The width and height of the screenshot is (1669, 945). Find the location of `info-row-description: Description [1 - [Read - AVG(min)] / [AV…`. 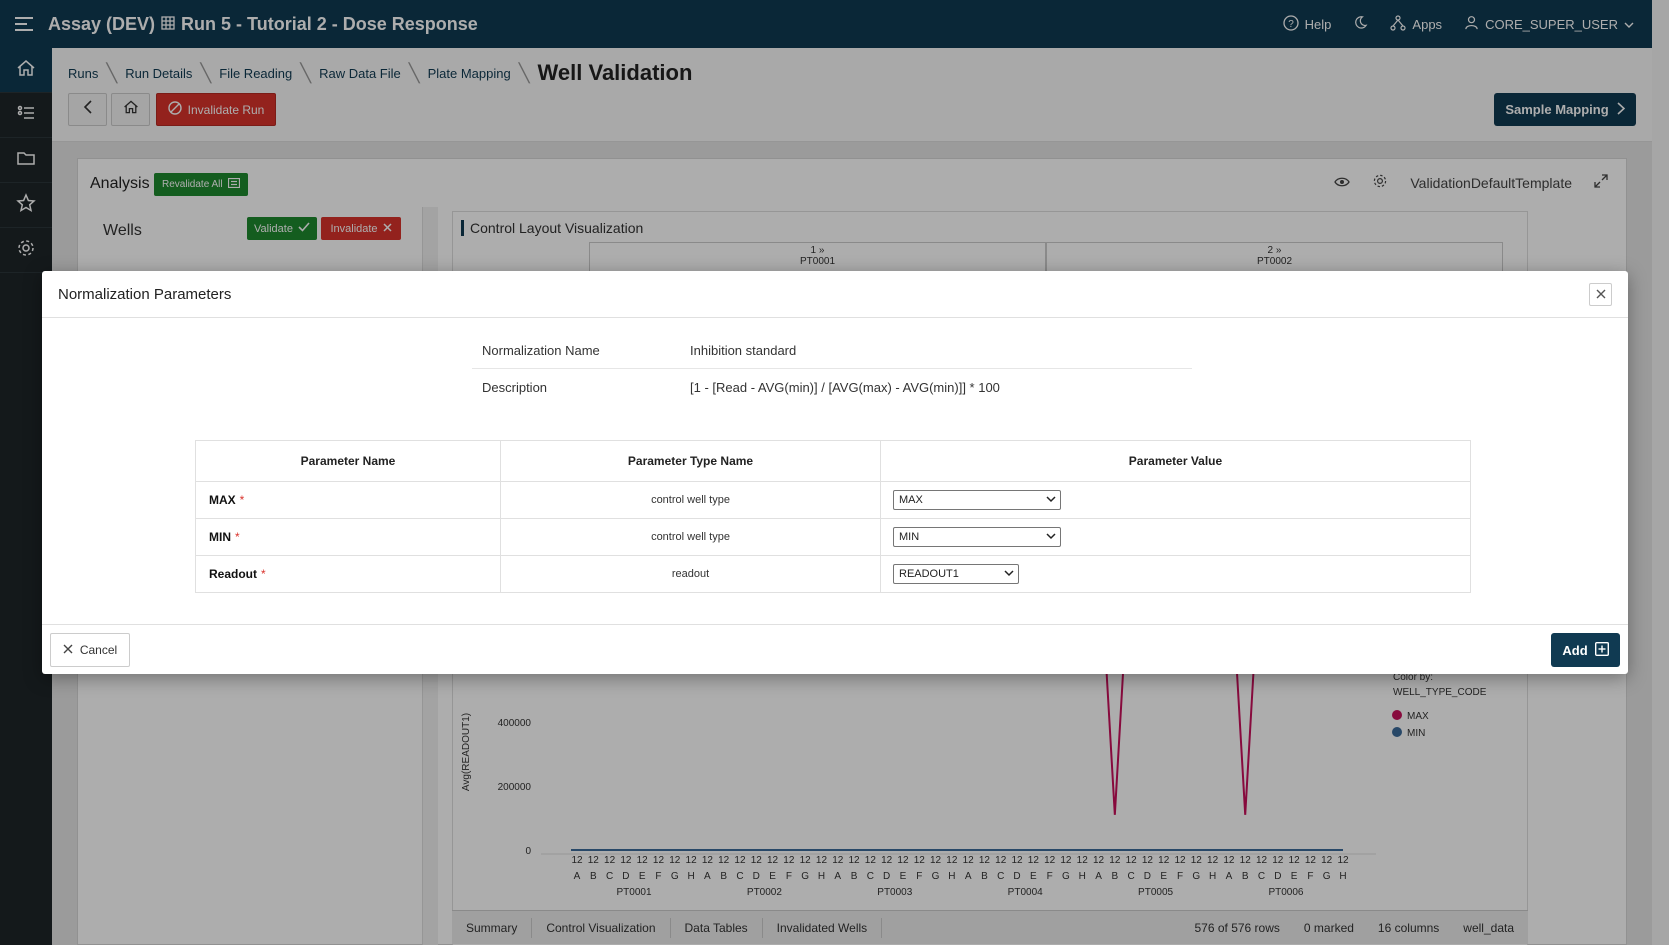

info-row-description: Description [1 - [Read - AVG(min)] / [AV… is located at coordinates (832, 387).